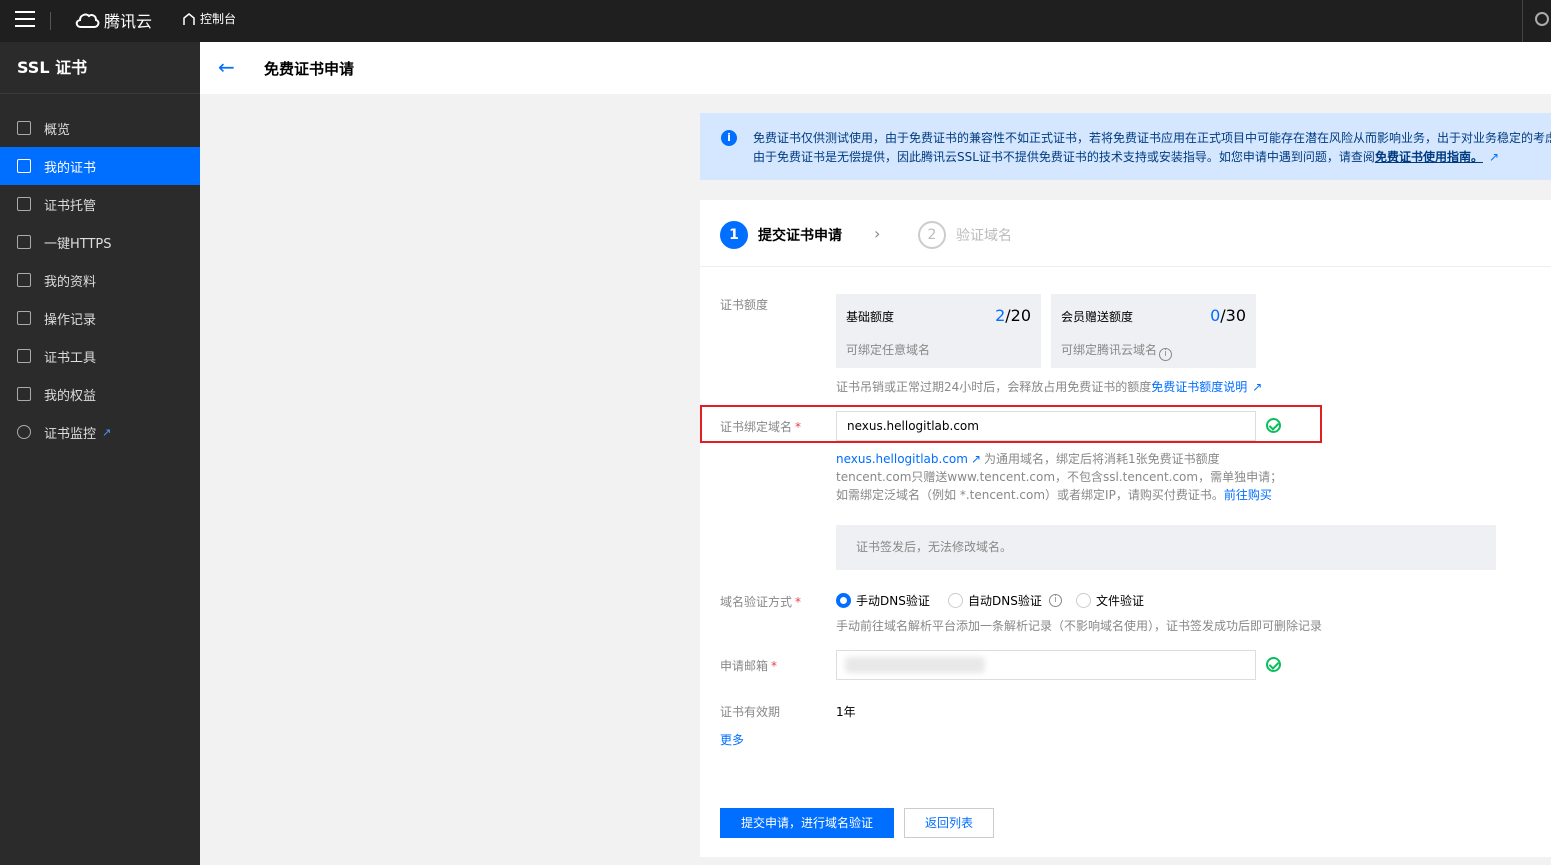 This screenshot has width=1551, height=865. Describe the element at coordinates (1018, 315) in the screenshot. I see `quota-total: /20` at that location.